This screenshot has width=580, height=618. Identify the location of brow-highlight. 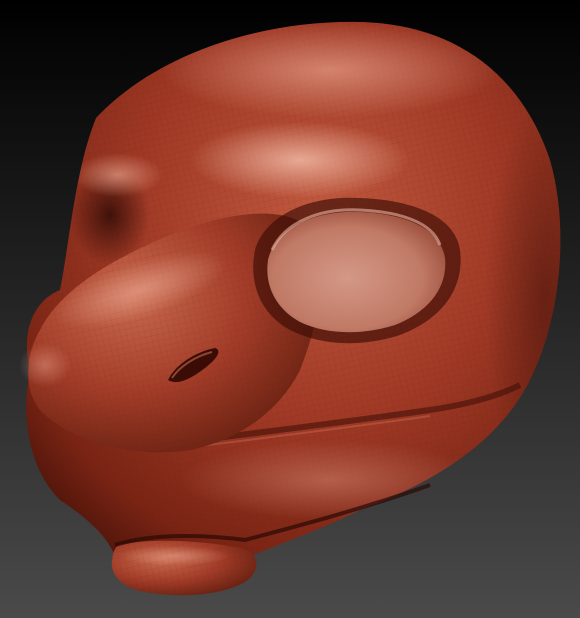
(300, 160).